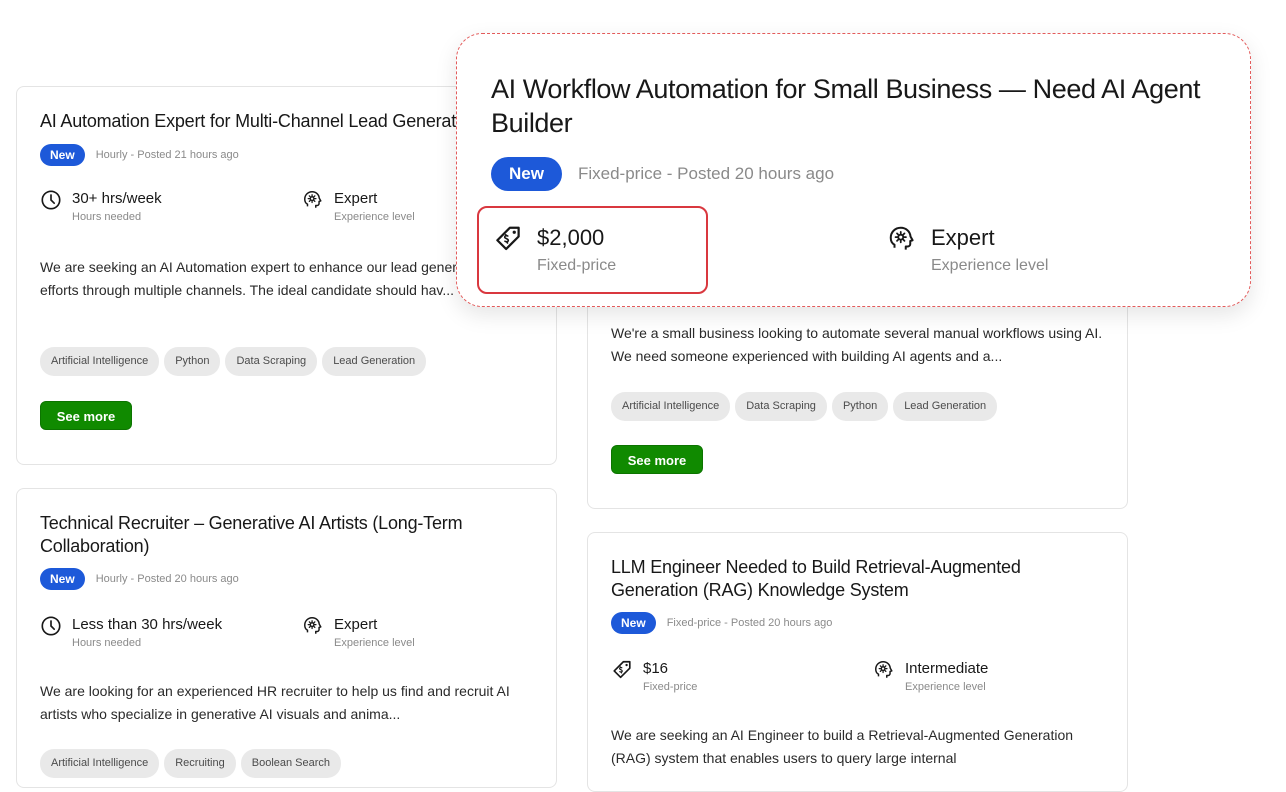 The width and height of the screenshot is (1286, 792). I want to click on zoom-job-meta: New Fixed-price - Posted 20 hours ago, so click(662, 174).